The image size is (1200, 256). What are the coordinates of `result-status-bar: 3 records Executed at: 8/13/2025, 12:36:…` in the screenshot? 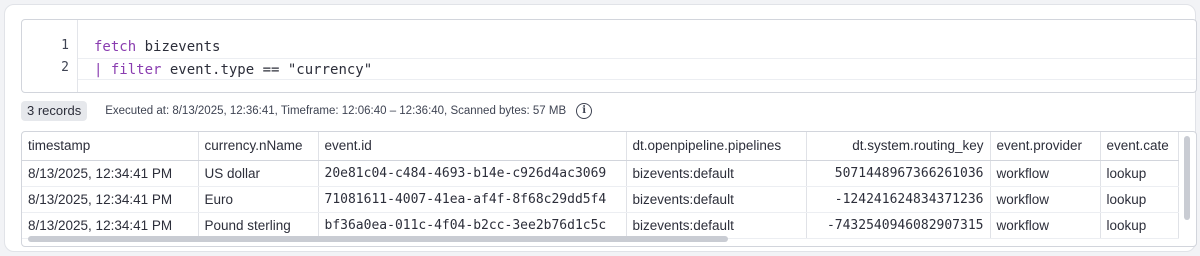 It's located at (307, 111).